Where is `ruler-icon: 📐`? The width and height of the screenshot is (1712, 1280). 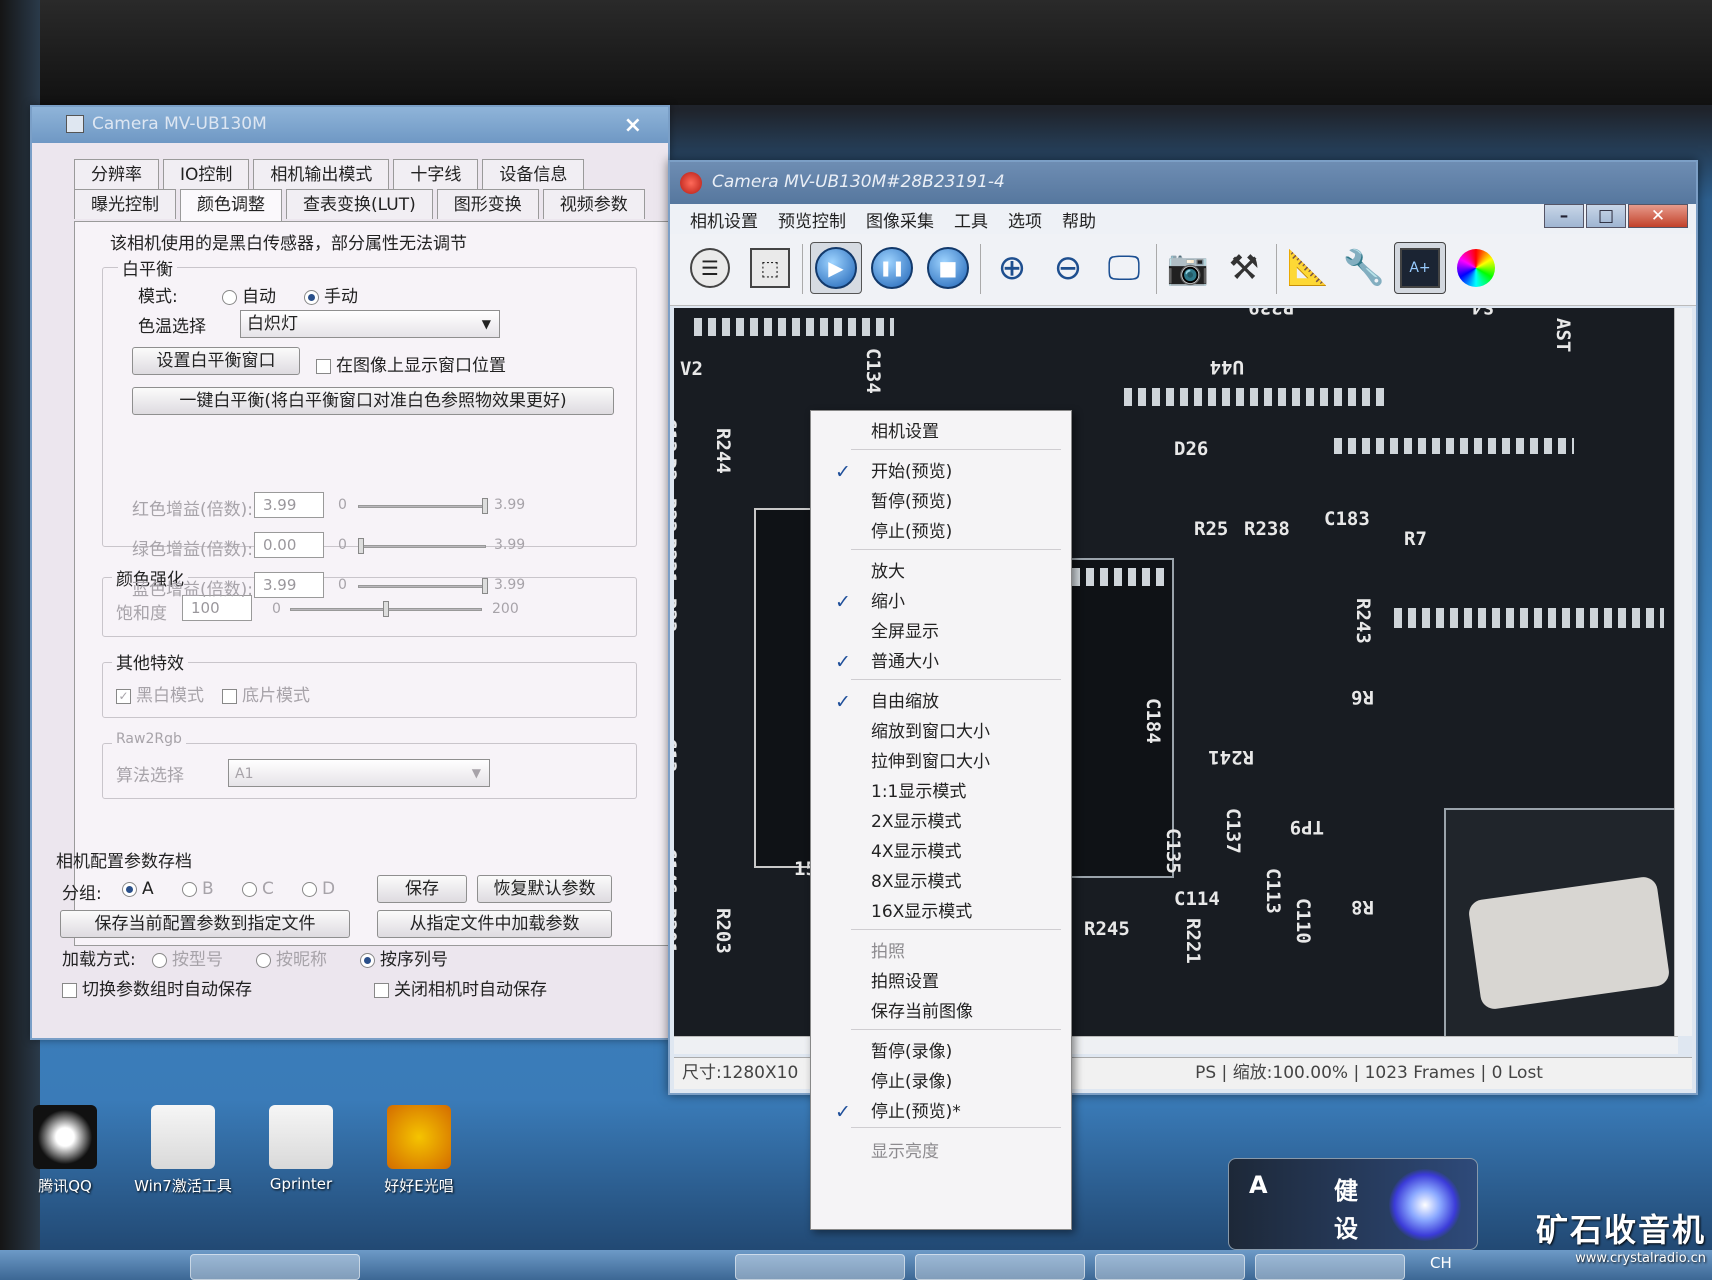
ruler-icon: 📐 is located at coordinates (1308, 268).